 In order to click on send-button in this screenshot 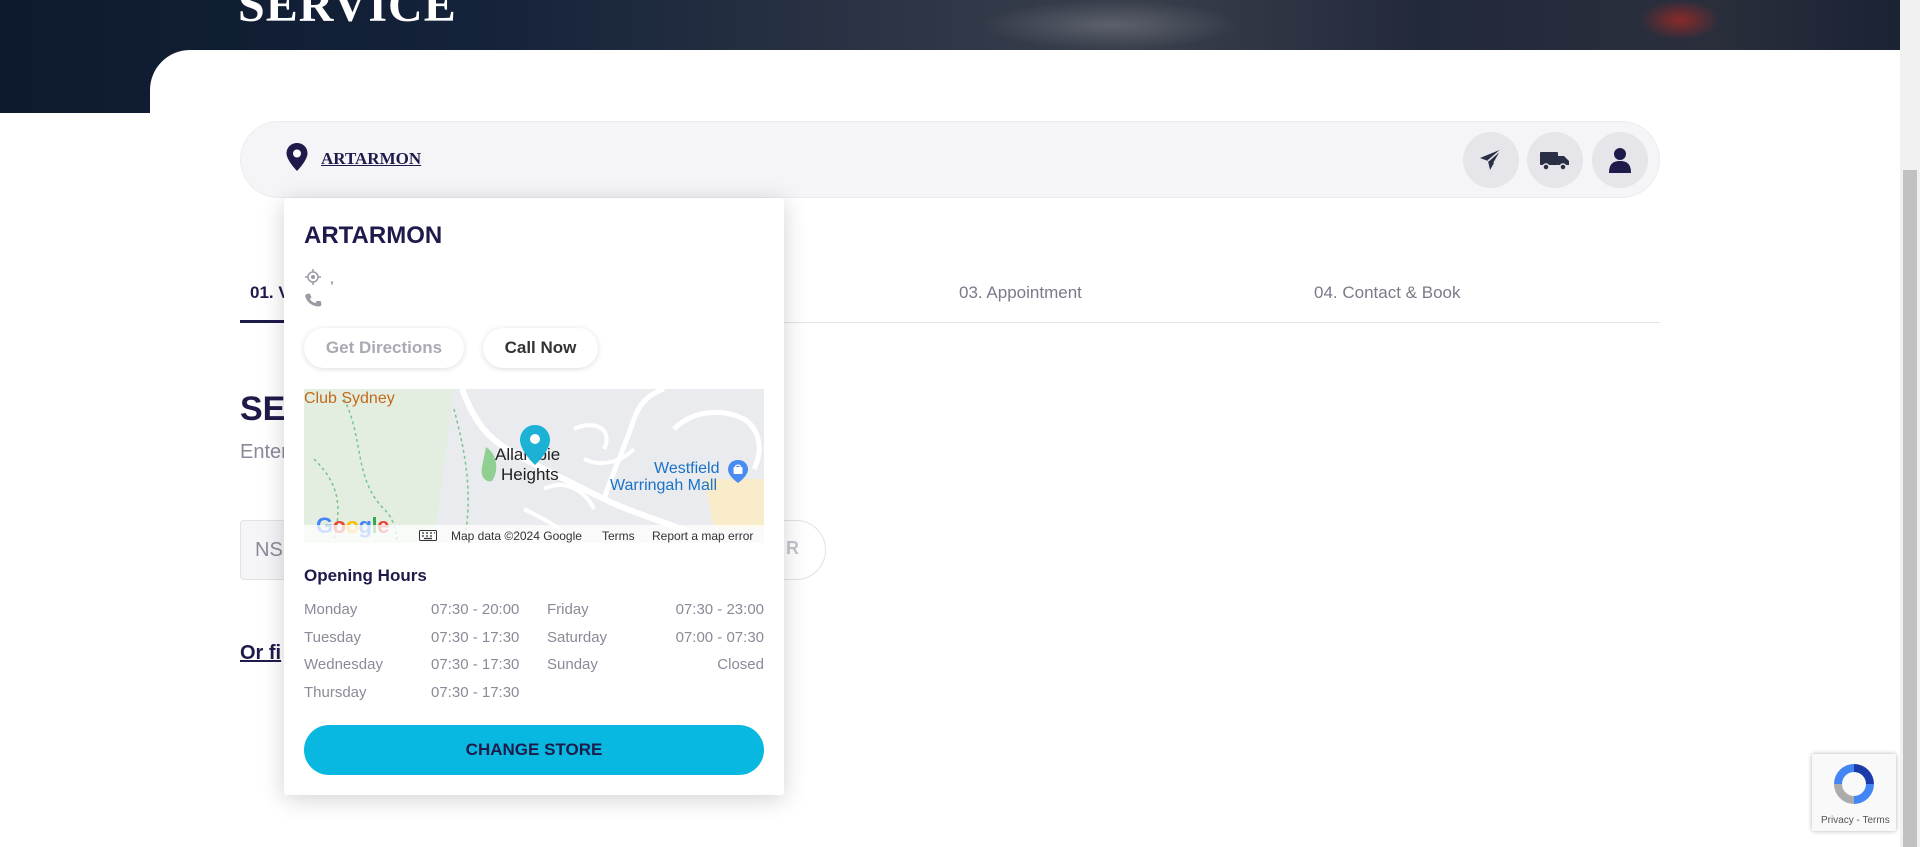, I will do `click(1491, 160)`.